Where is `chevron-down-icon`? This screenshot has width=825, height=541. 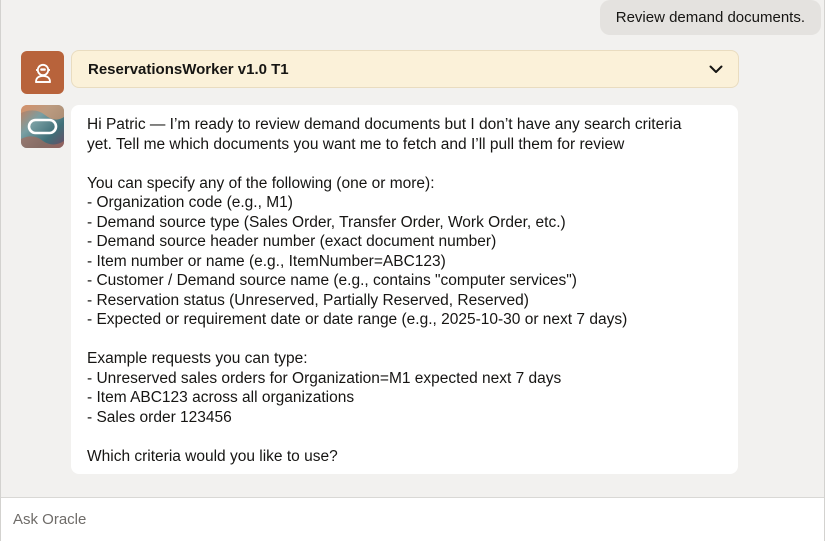 chevron-down-icon is located at coordinates (716, 69).